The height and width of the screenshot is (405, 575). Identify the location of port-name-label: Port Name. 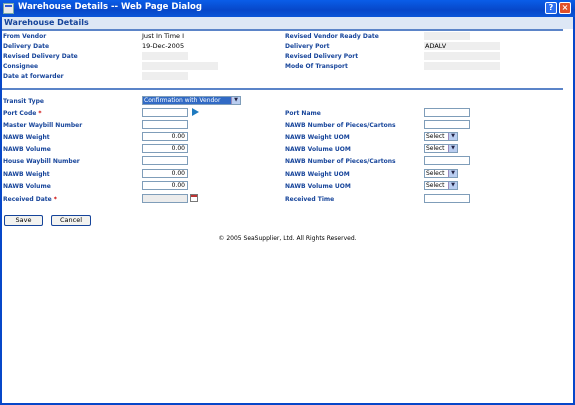
(303, 113).